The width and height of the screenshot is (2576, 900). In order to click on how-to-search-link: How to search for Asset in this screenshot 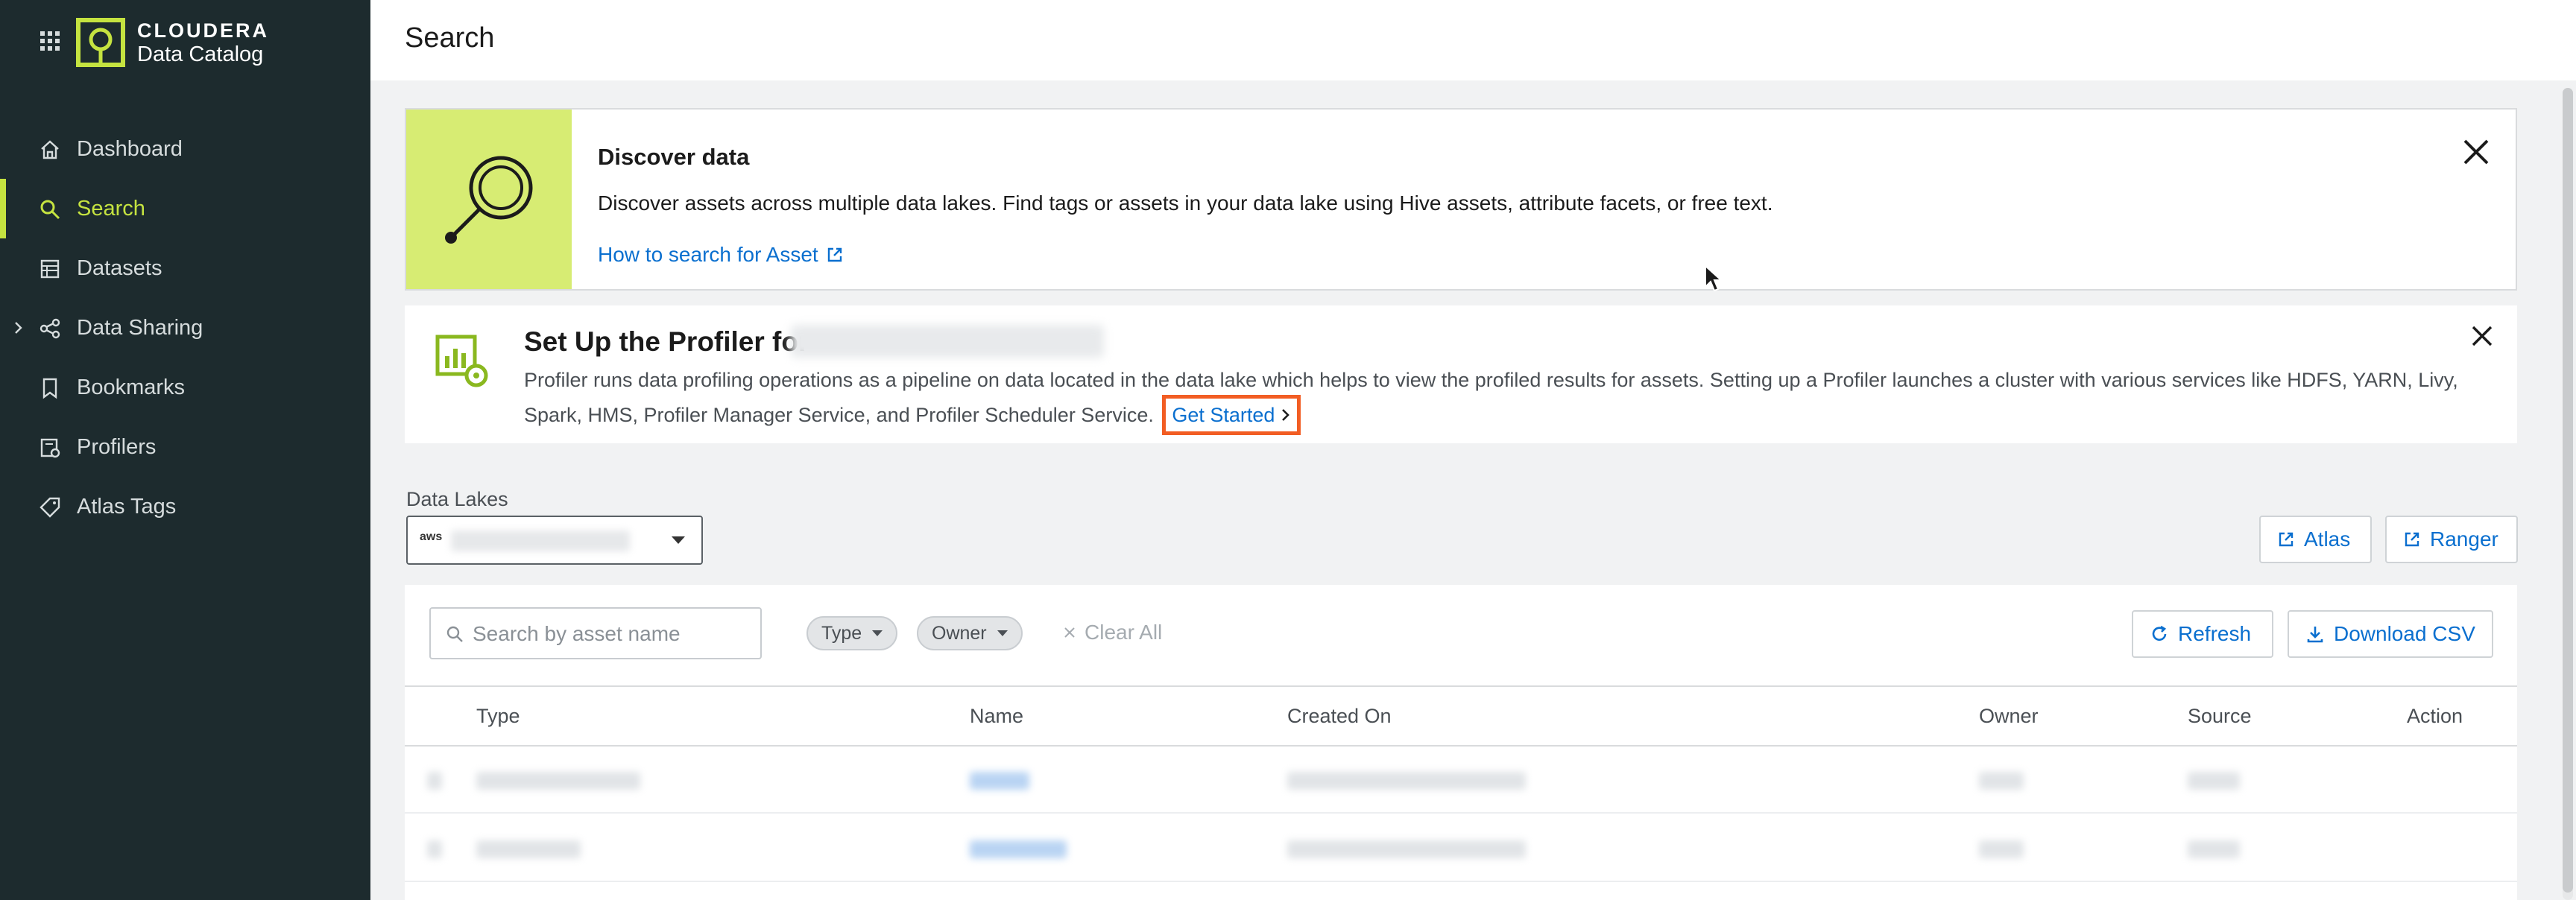, I will do `click(721, 255)`.